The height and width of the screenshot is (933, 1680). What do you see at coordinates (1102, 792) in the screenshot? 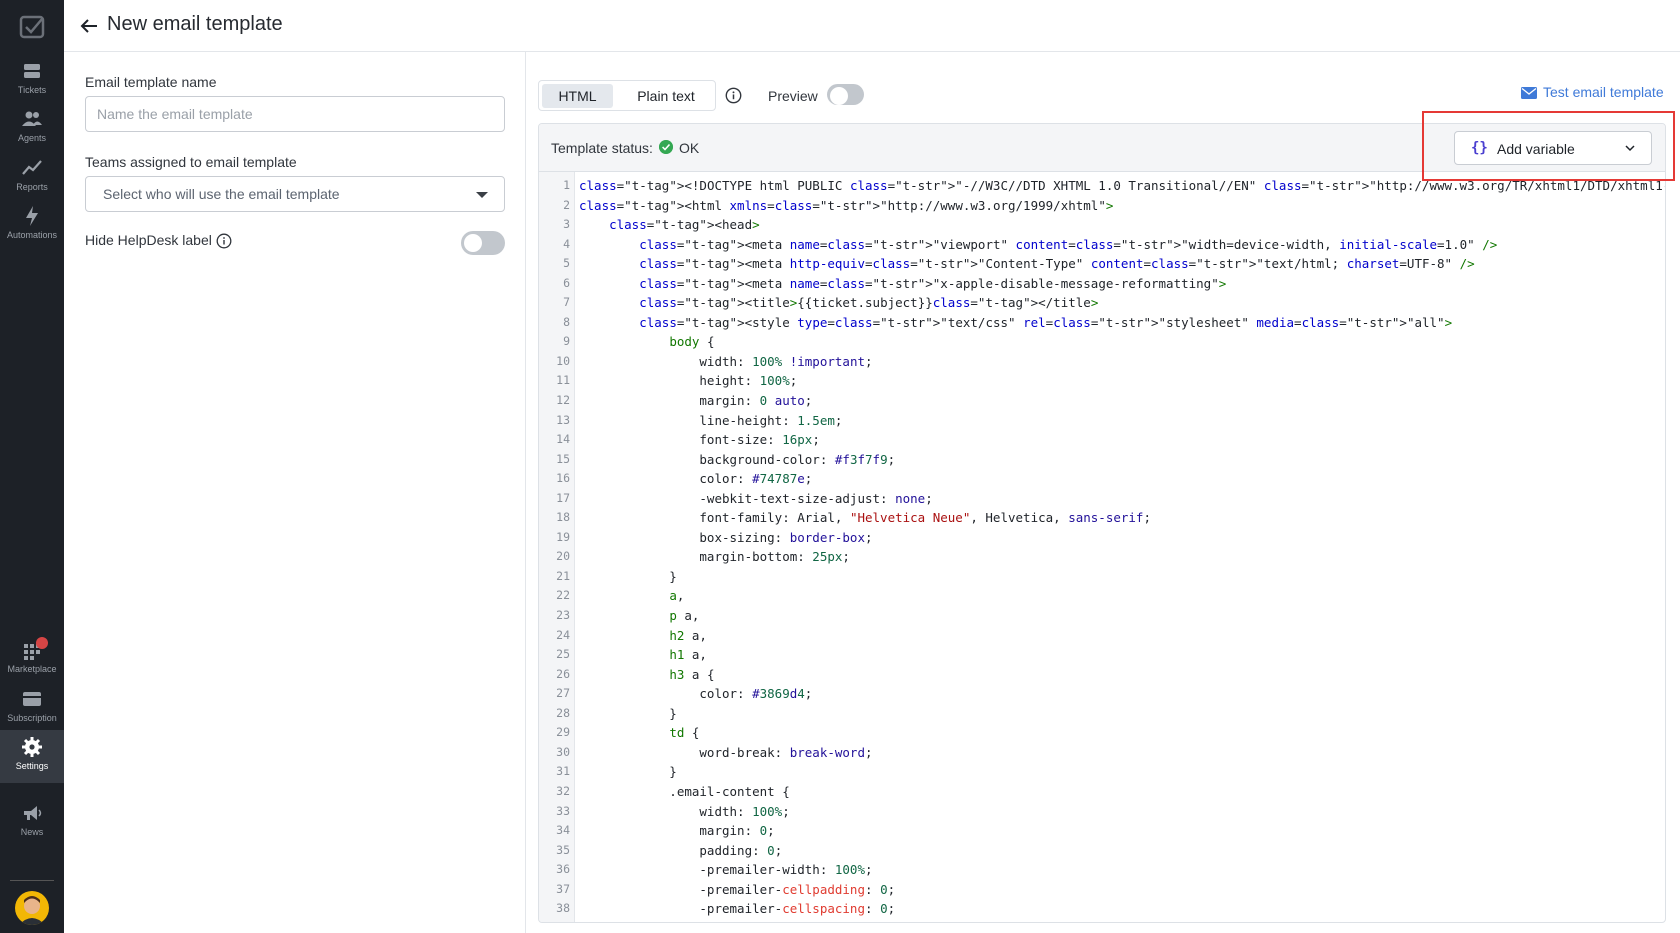
I see `code-line: 32 .email-content {` at bounding box center [1102, 792].